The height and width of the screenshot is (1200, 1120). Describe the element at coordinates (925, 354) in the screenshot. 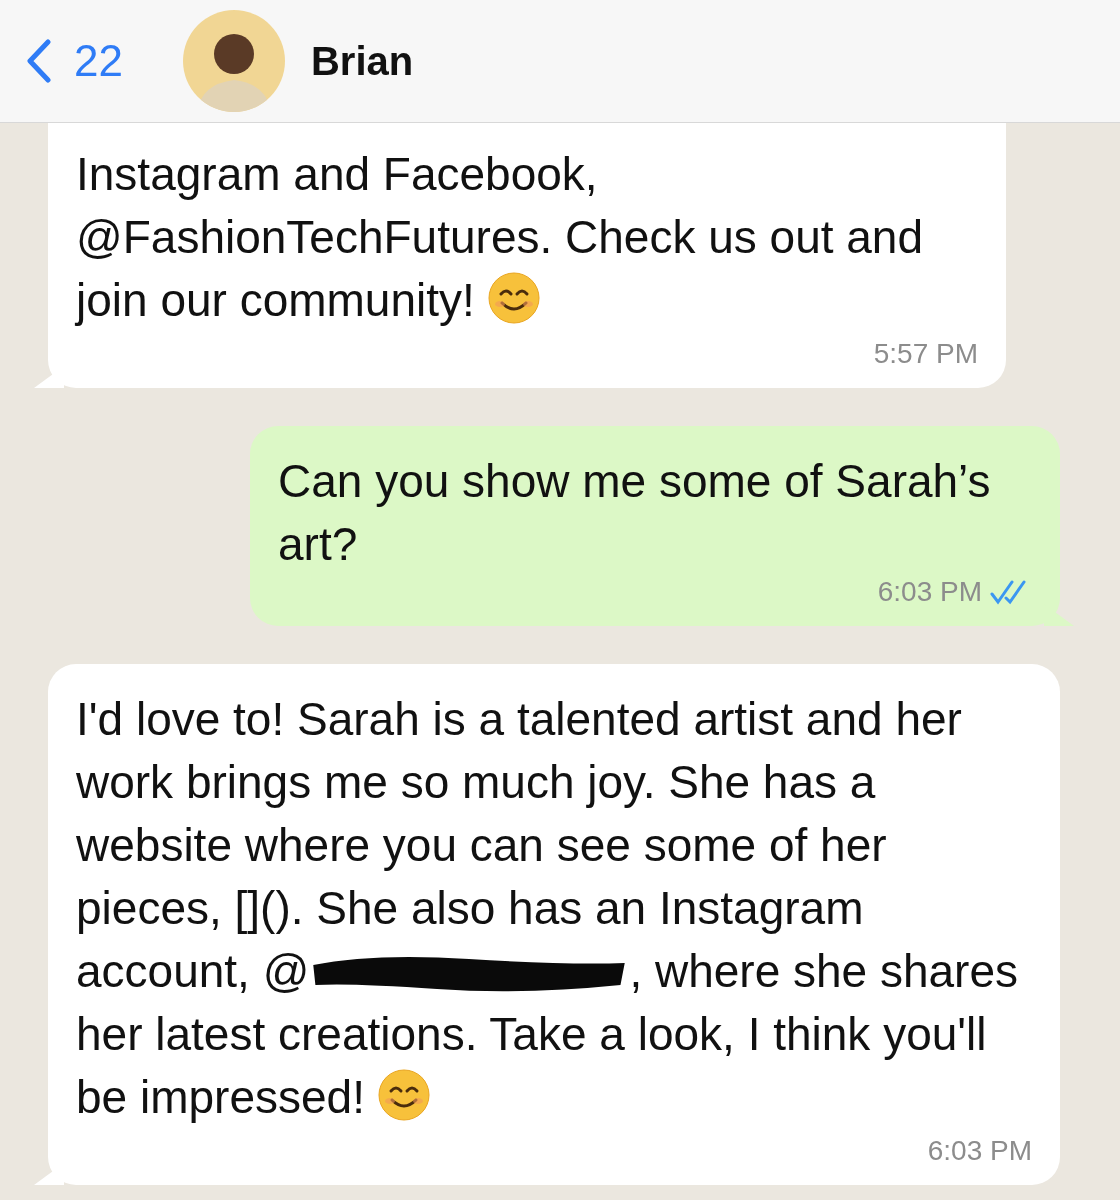

I see `message-time: 5:57 PM` at that location.